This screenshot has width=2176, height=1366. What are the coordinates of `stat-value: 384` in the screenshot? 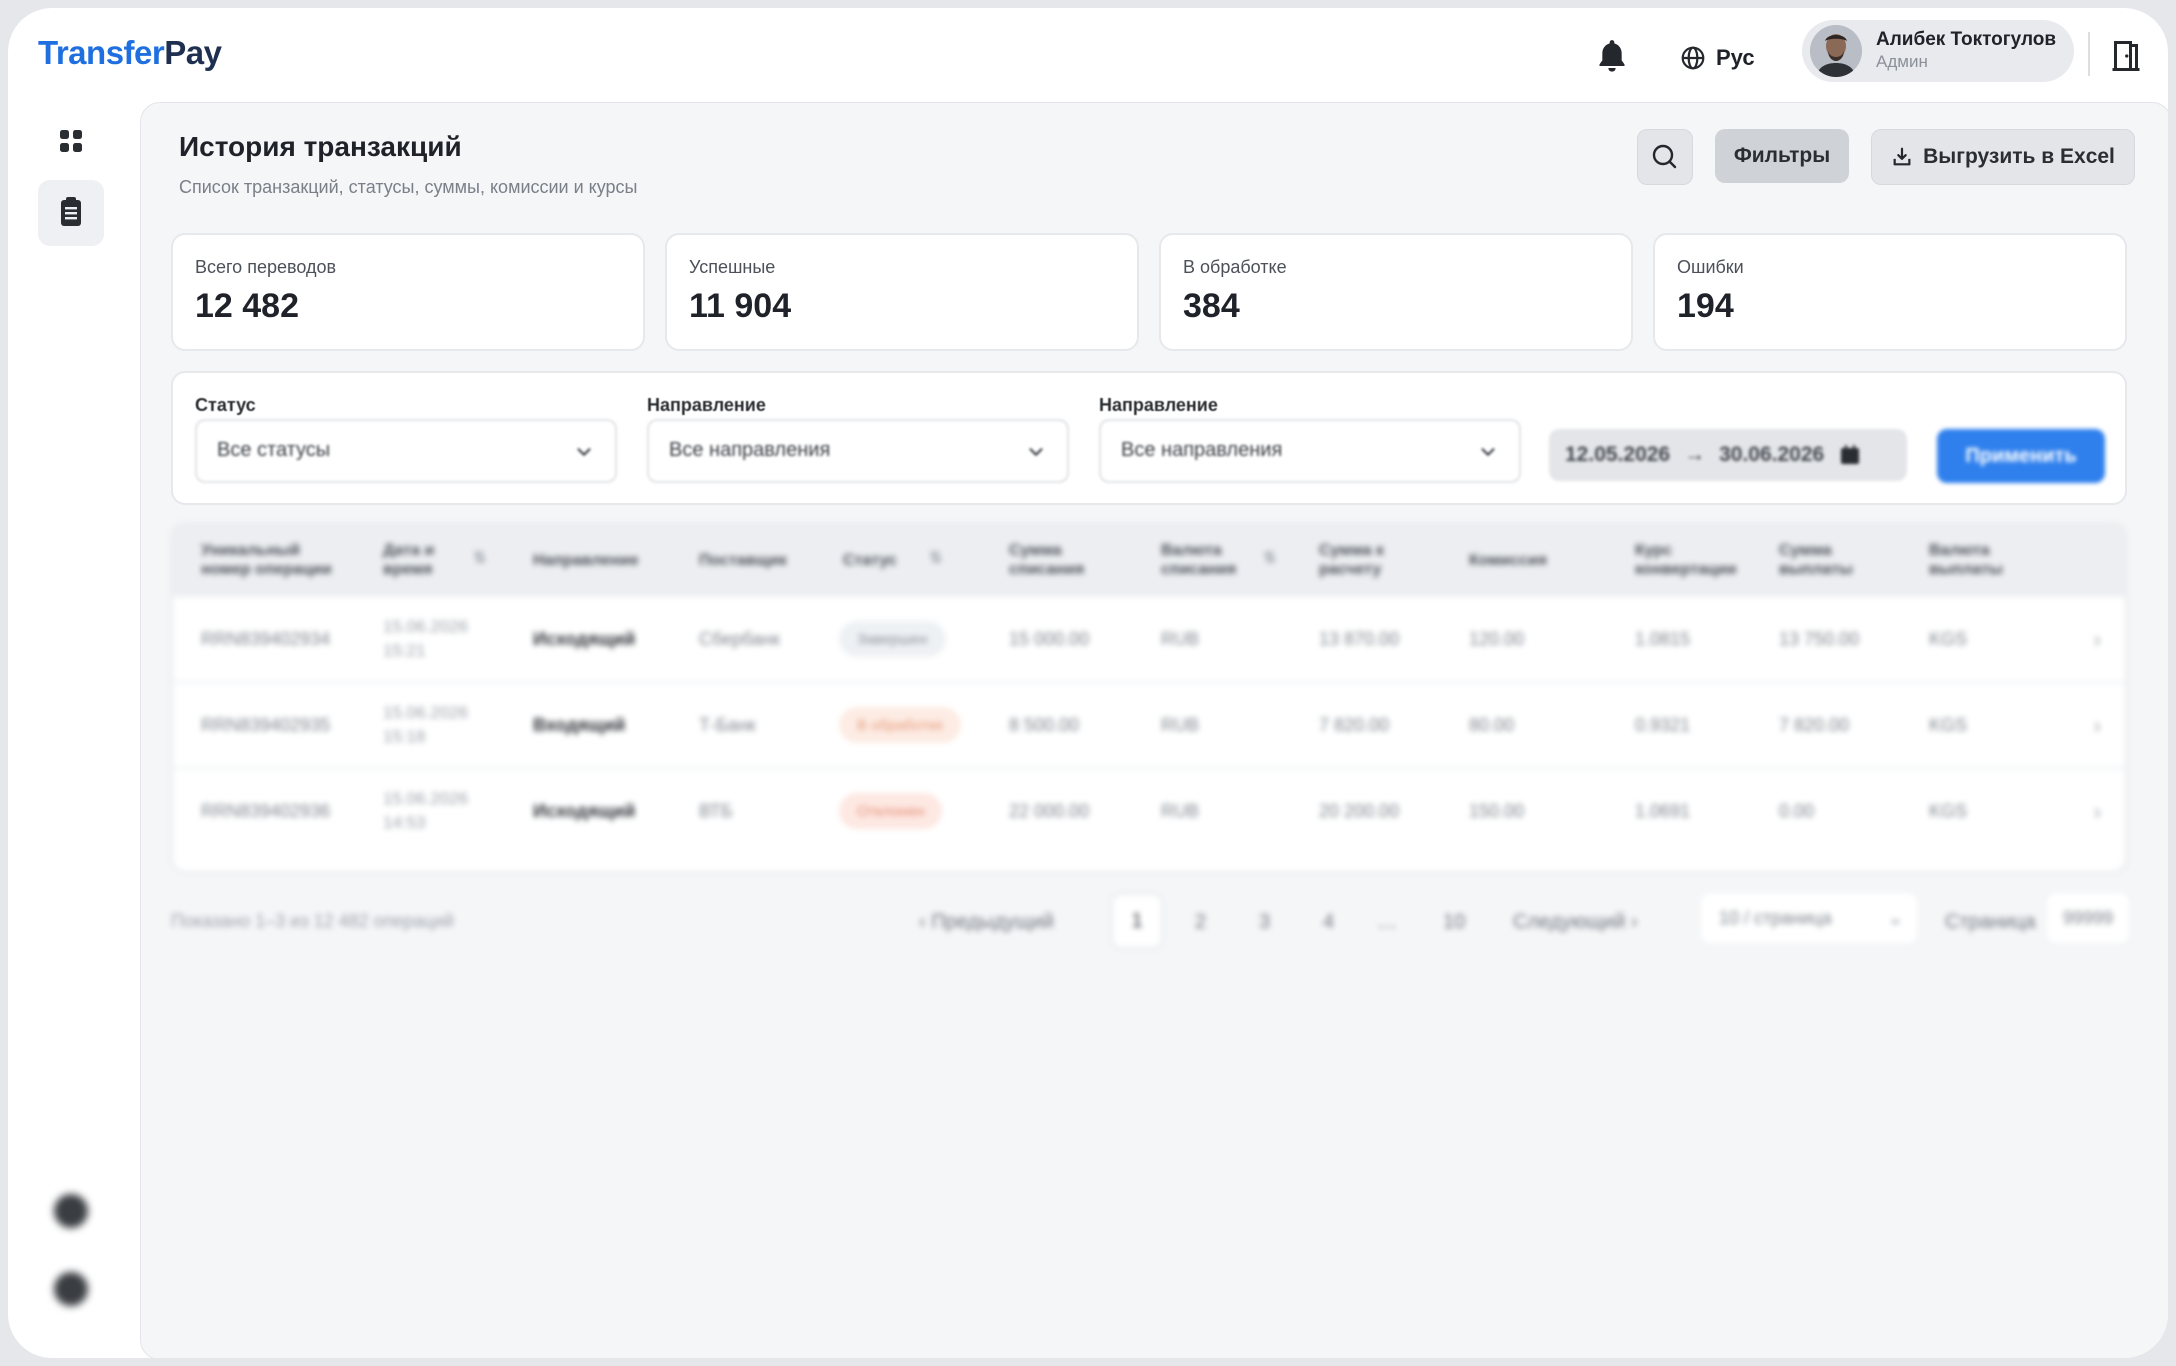 It's located at (1211, 306).